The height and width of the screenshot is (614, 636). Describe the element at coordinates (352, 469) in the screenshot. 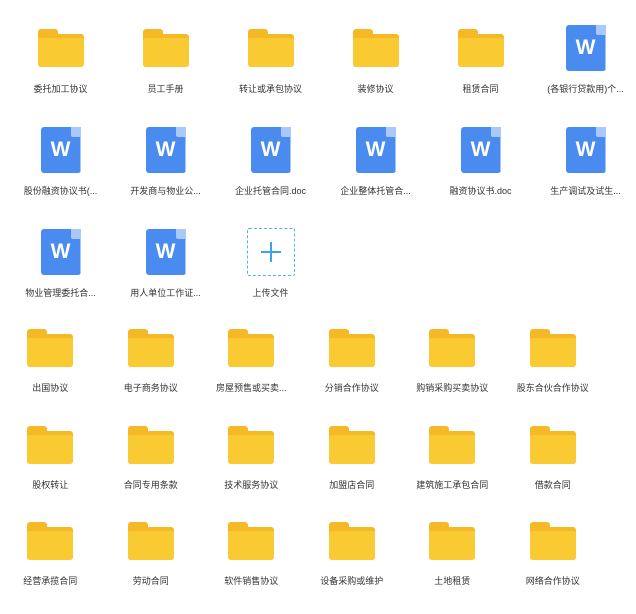

I see `folder-item: 加盟店合同` at that location.